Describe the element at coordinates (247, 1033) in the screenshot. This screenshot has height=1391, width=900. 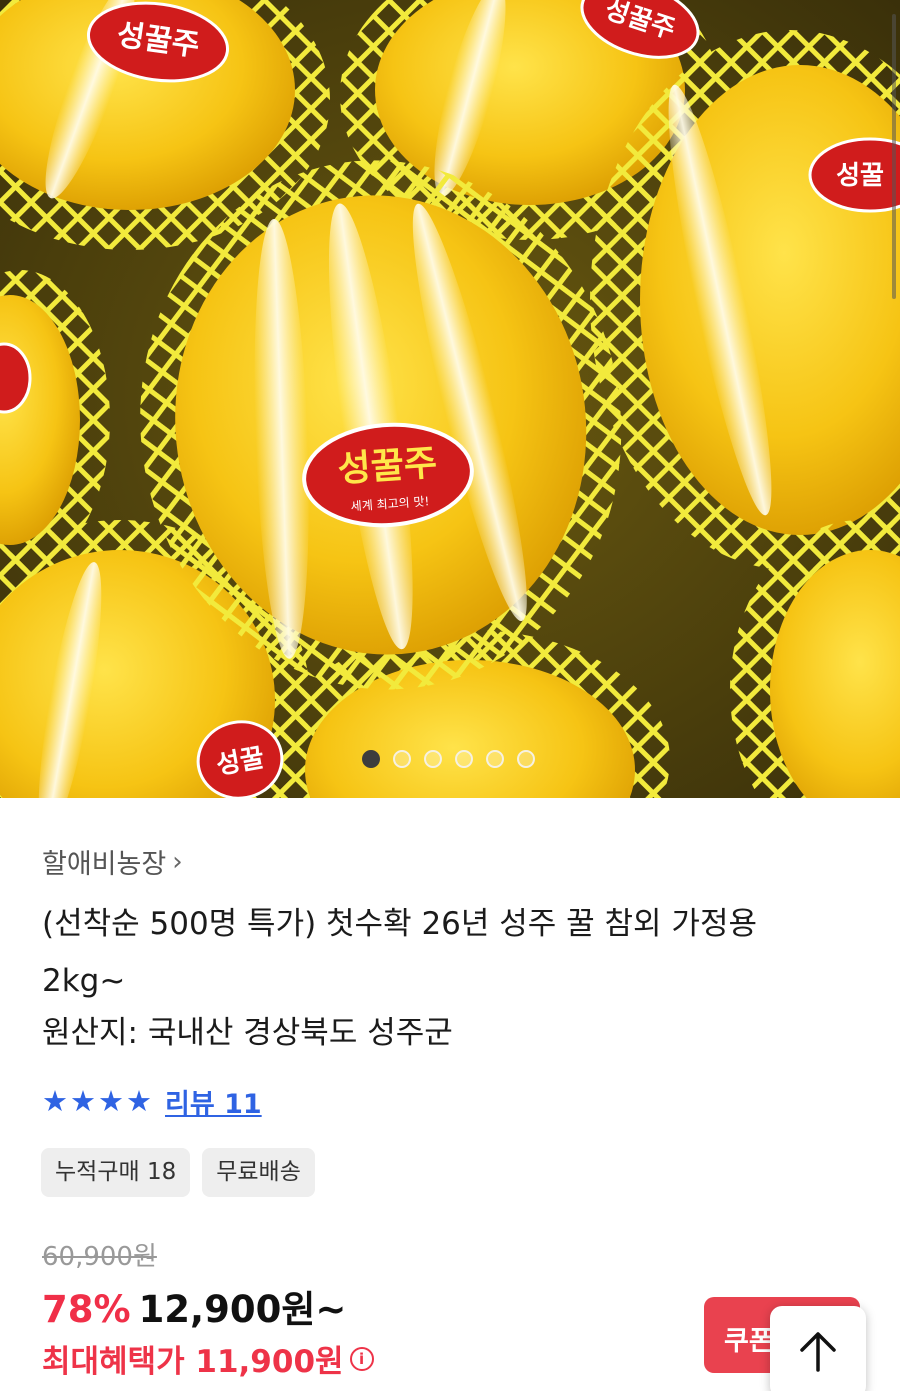
I see `product-origin: 원산지: 국내산 경상북도 성주군` at that location.